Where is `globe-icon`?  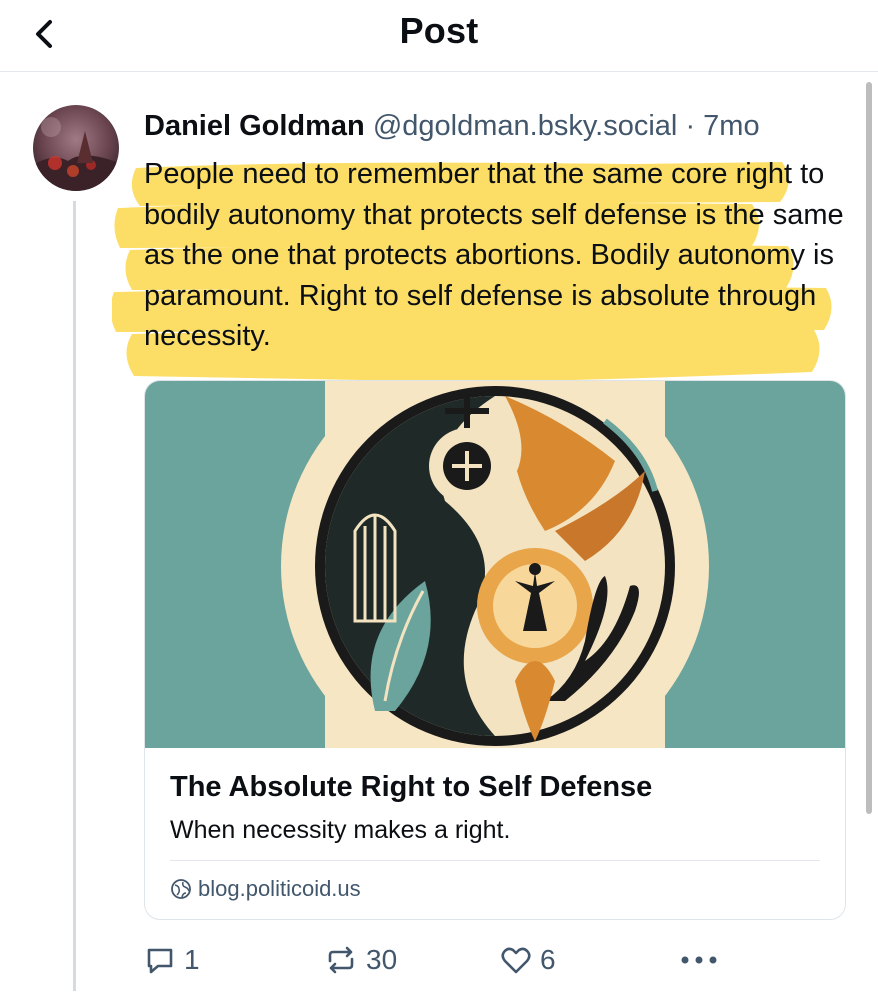 globe-icon is located at coordinates (181, 889).